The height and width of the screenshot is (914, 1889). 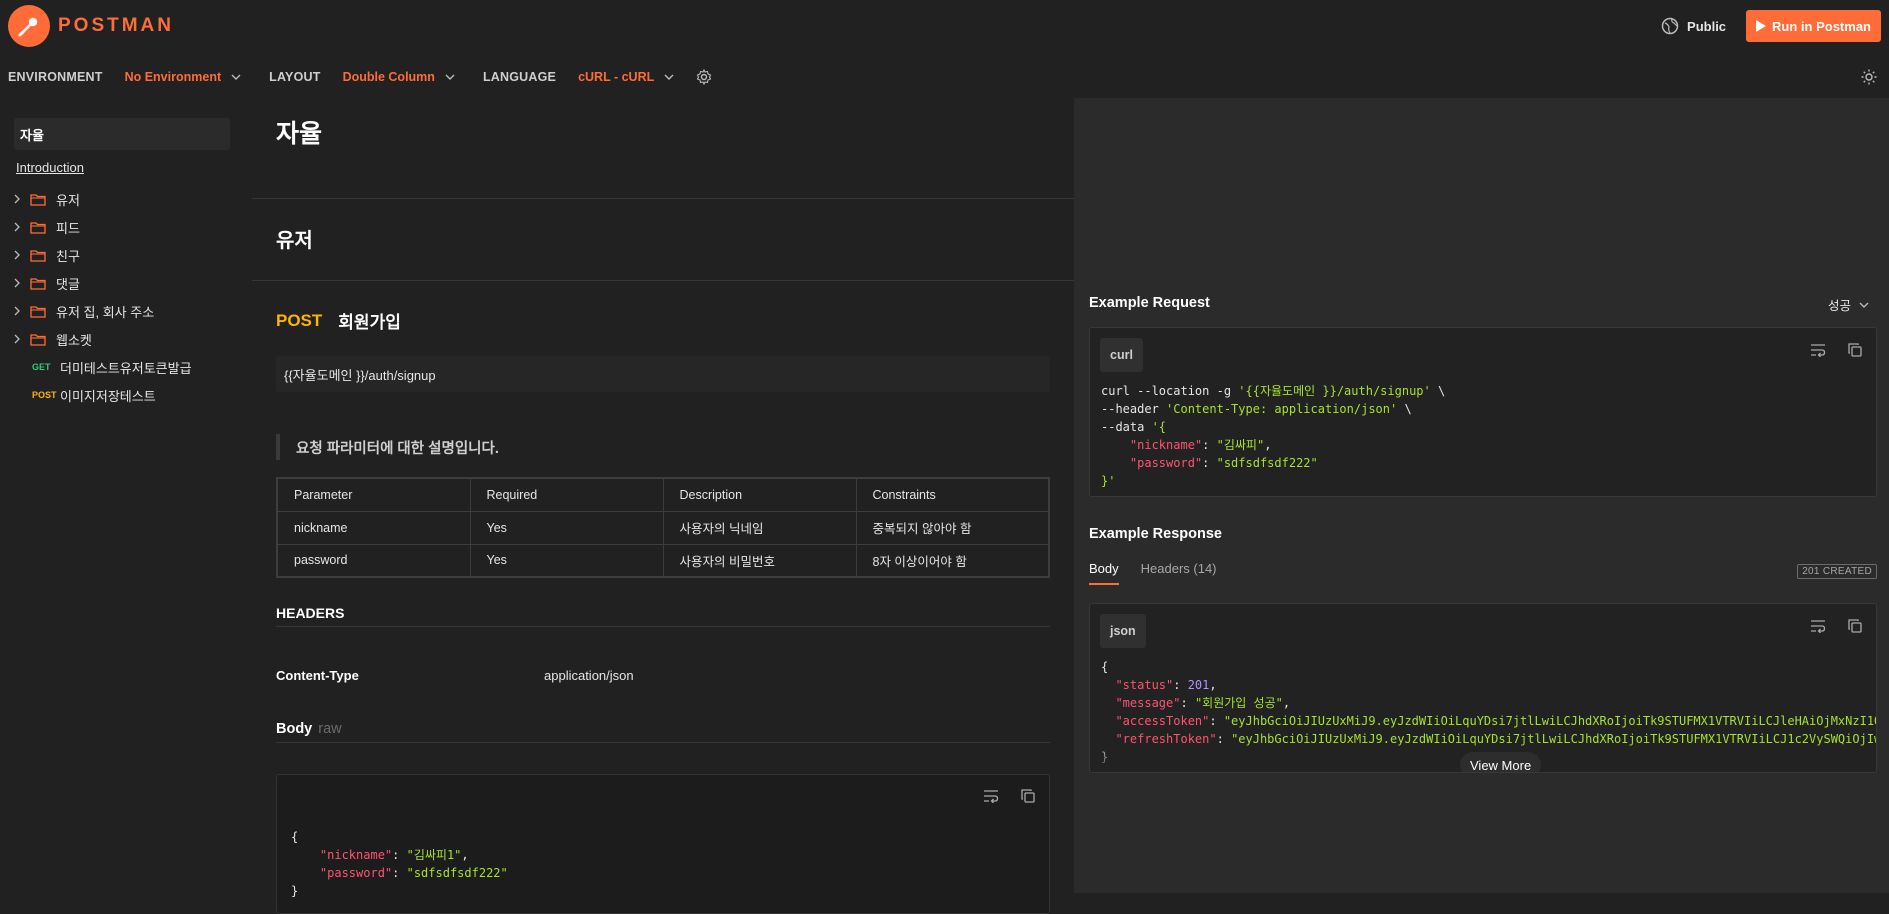 What do you see at coordinates (126, 227) in the screenshot?
I see `sidebar-folder-feed: 피드` at bounding box center [126, 227].